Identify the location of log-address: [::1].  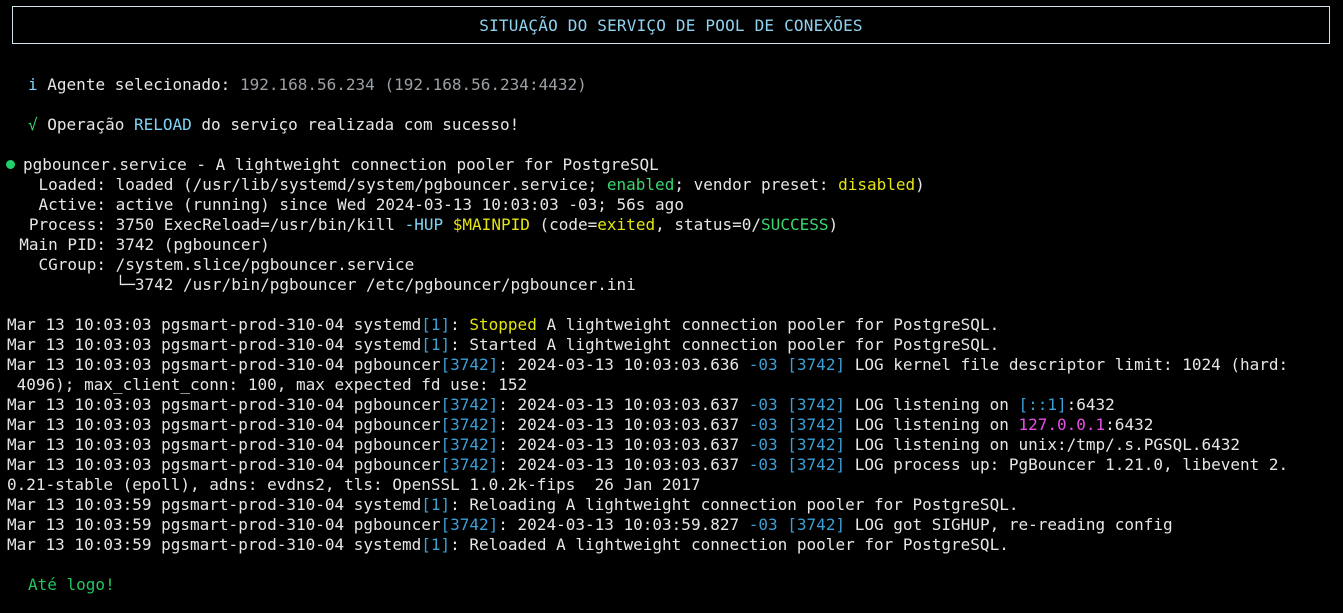
(1042, 404).